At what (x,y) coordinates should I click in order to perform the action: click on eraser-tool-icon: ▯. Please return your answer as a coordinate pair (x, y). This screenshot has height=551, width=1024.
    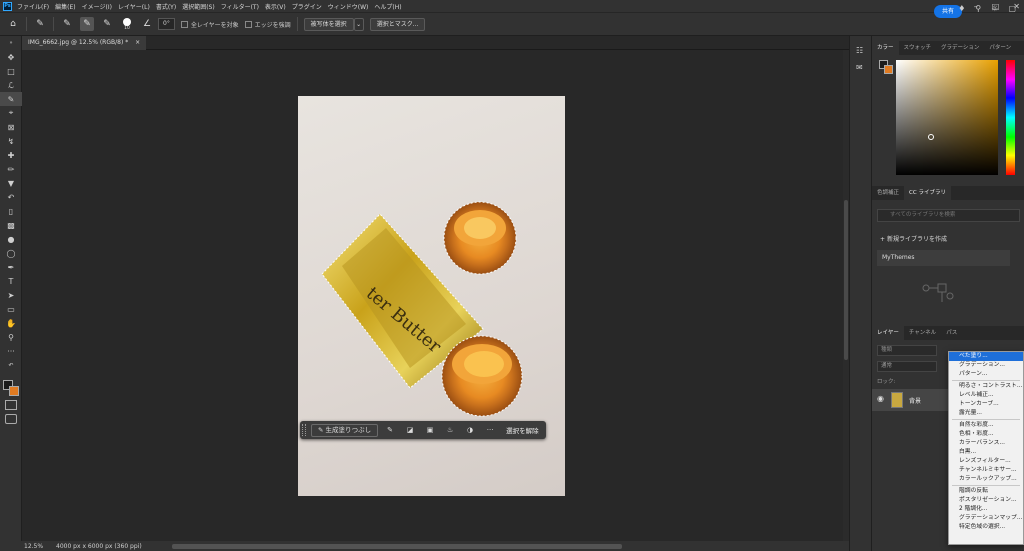
    Looking at the image, I should click on (11, 211).